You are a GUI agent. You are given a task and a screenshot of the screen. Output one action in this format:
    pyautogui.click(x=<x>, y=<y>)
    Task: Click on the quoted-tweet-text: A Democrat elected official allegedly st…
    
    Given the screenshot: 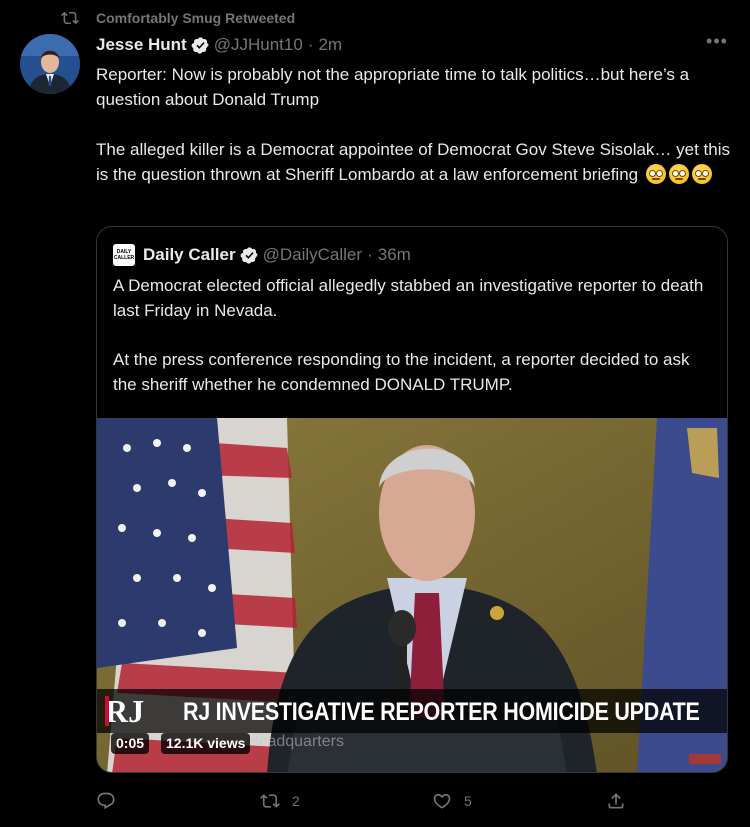 What is the action you would take?
    pyautogui.click(x=413, y=335)
    